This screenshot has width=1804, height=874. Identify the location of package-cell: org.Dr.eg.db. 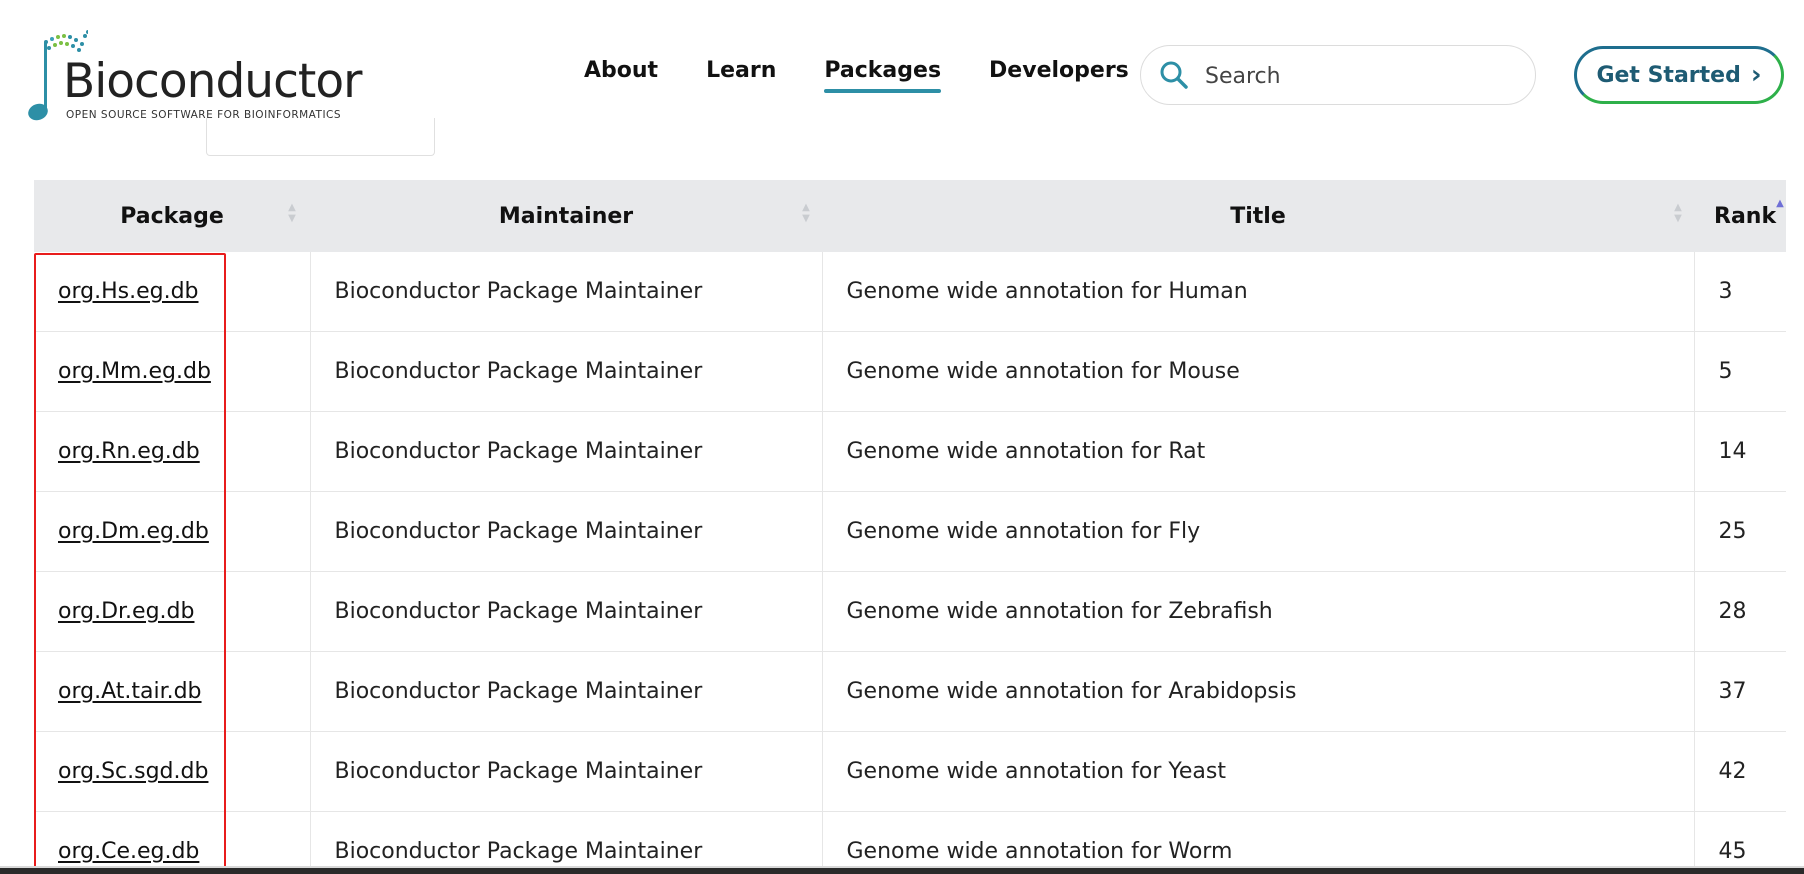
(172, 611).